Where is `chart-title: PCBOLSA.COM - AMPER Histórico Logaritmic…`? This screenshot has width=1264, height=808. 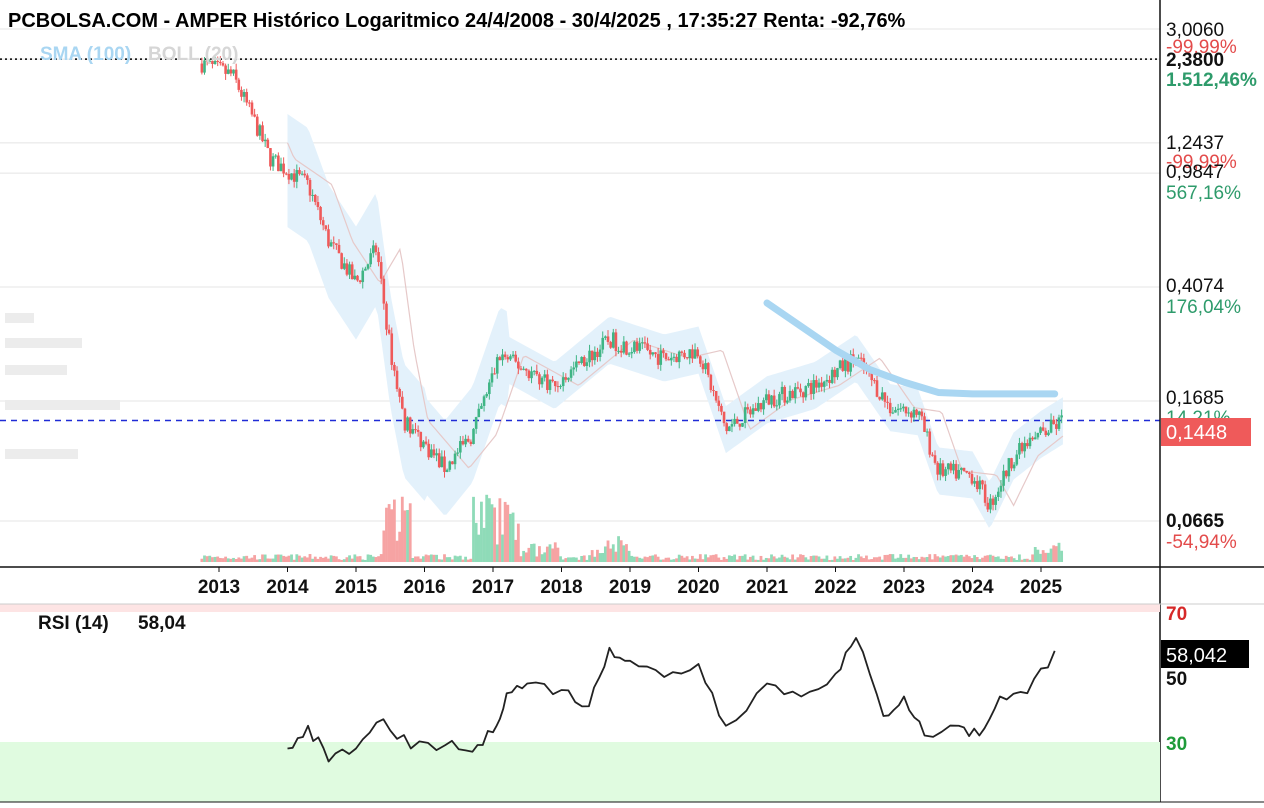 chart-title: PCBOLSA.COM - AMPER Histórico Logaritmic… is located at coordinates (457, 21).